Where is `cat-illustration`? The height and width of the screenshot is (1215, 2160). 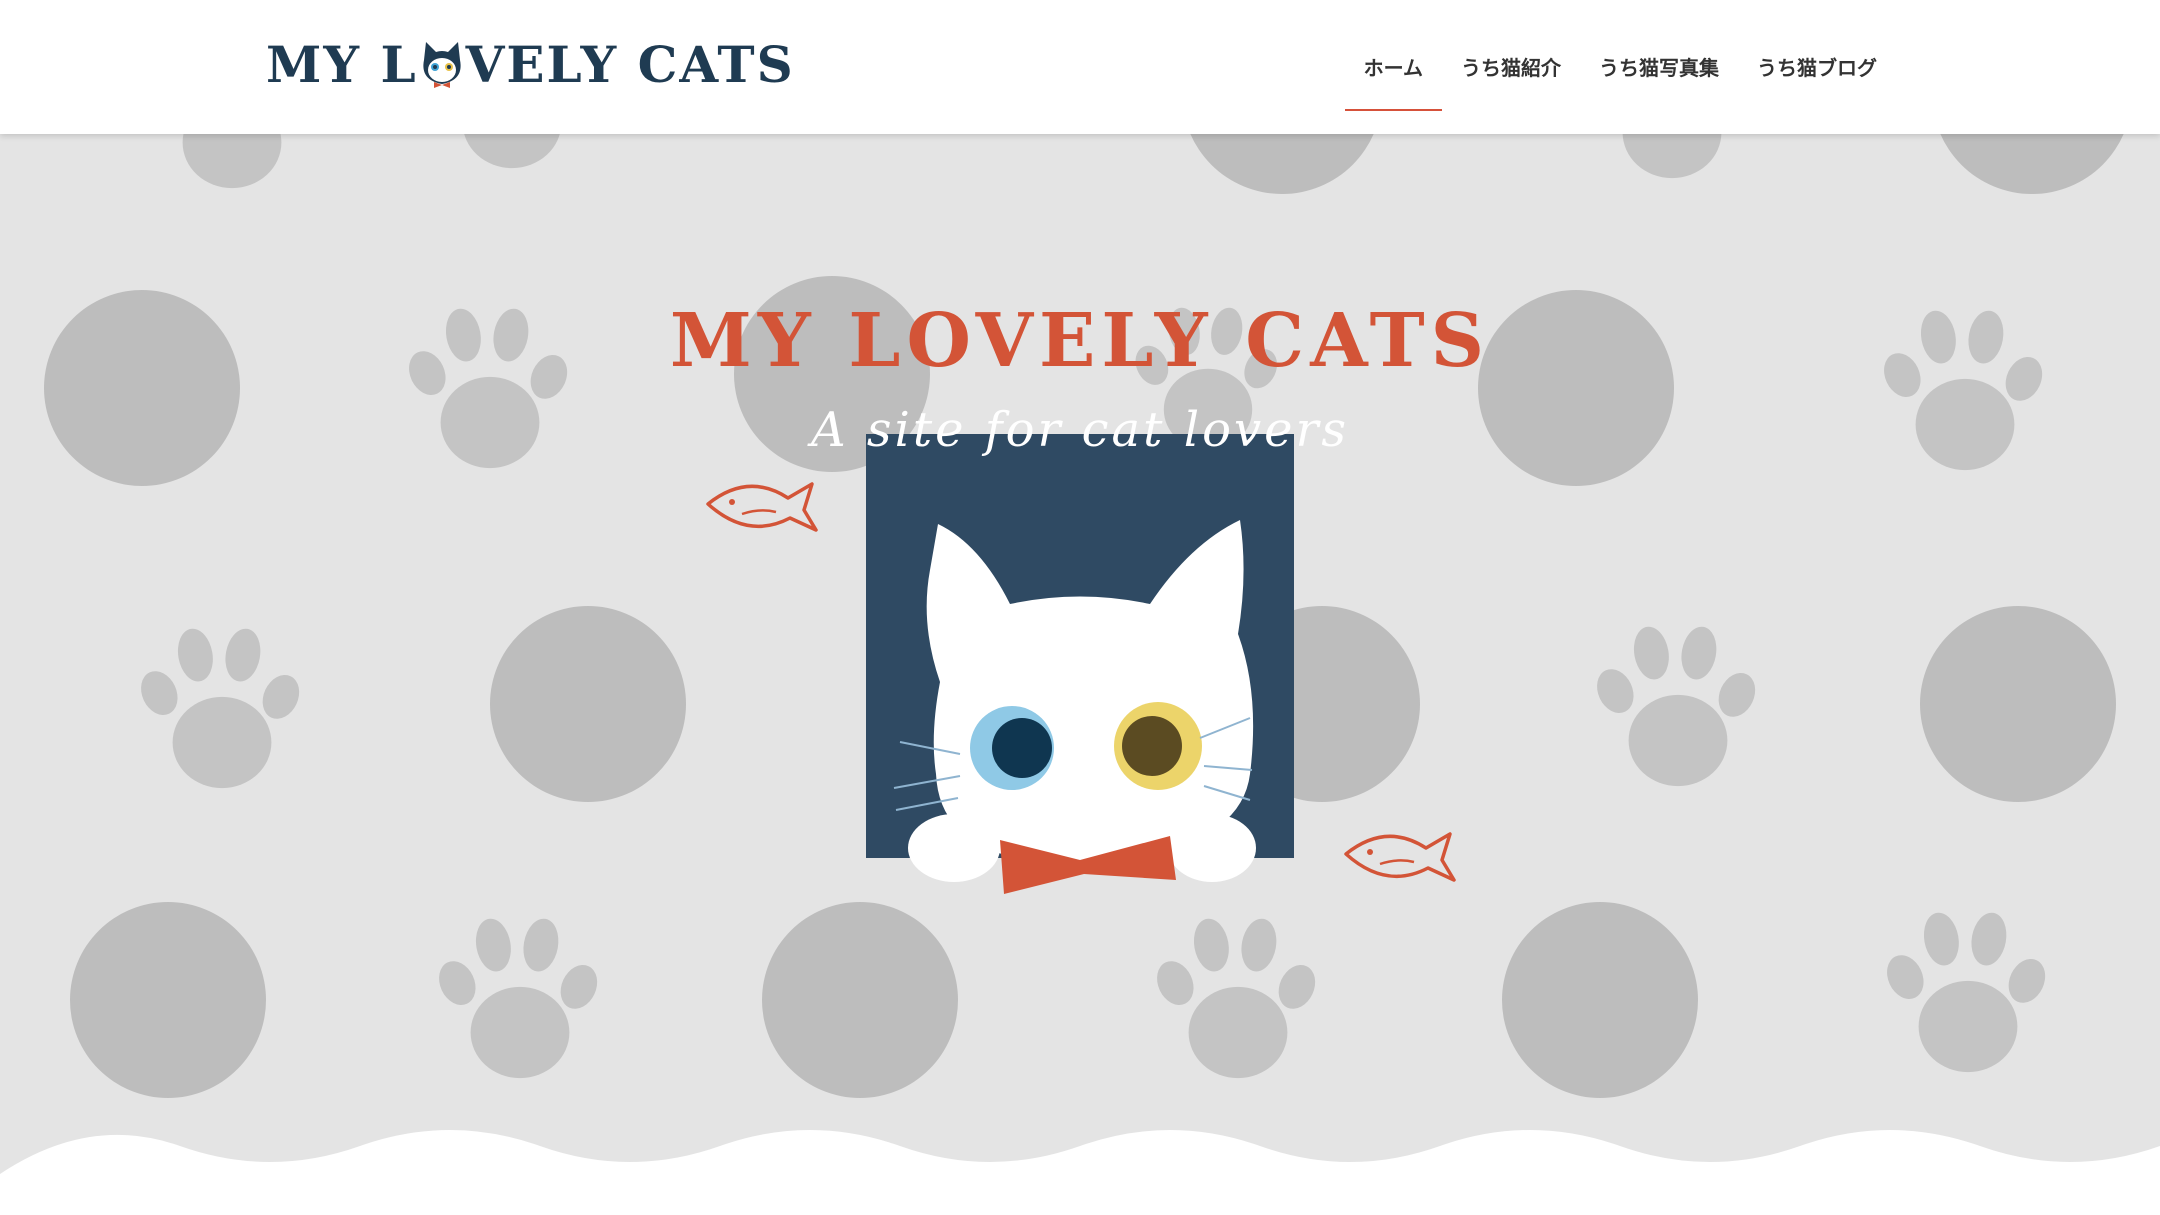
cat-illustration is located at coordinates (1080, 664).